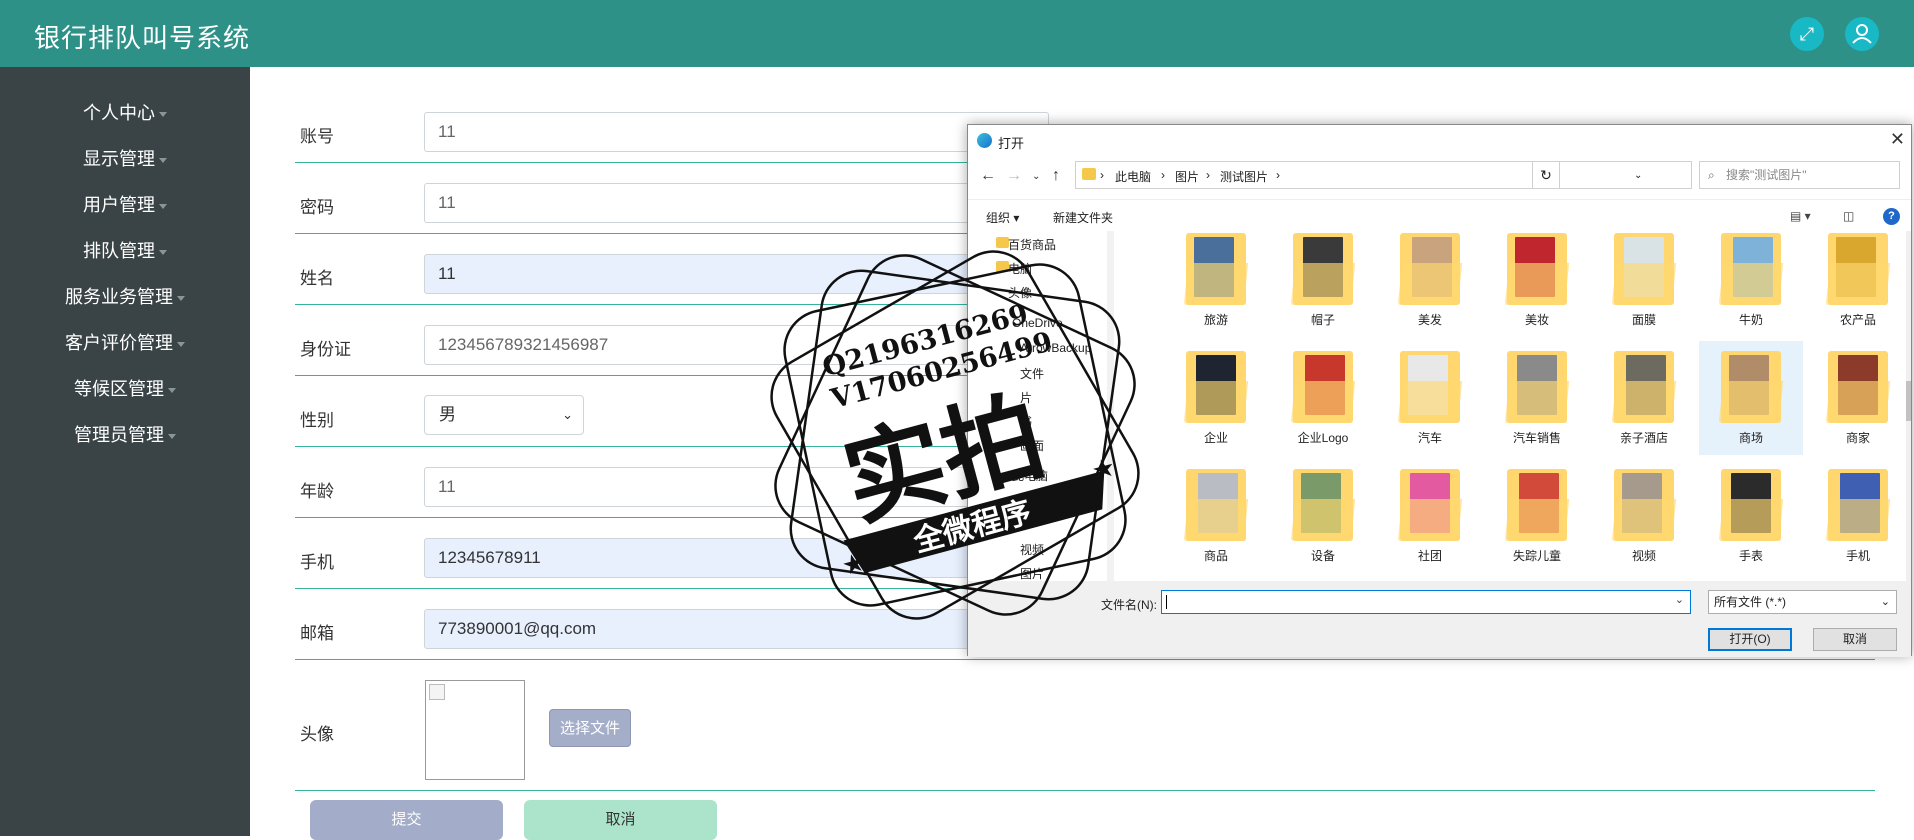 This screenshot has height=840, width=1914. Describe the element at coordinates (1644, 398) in the screenshot. I see `file-folder-item: 亲子酒店` at that location.